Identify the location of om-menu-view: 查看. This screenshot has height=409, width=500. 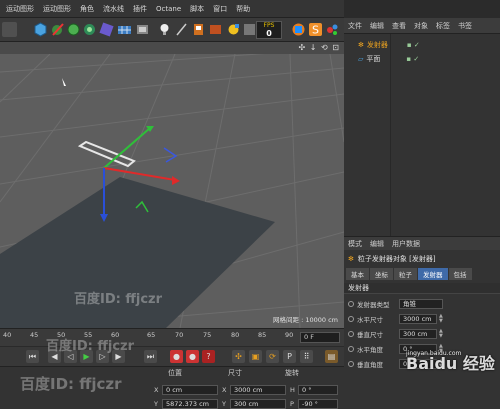
(399, 26).